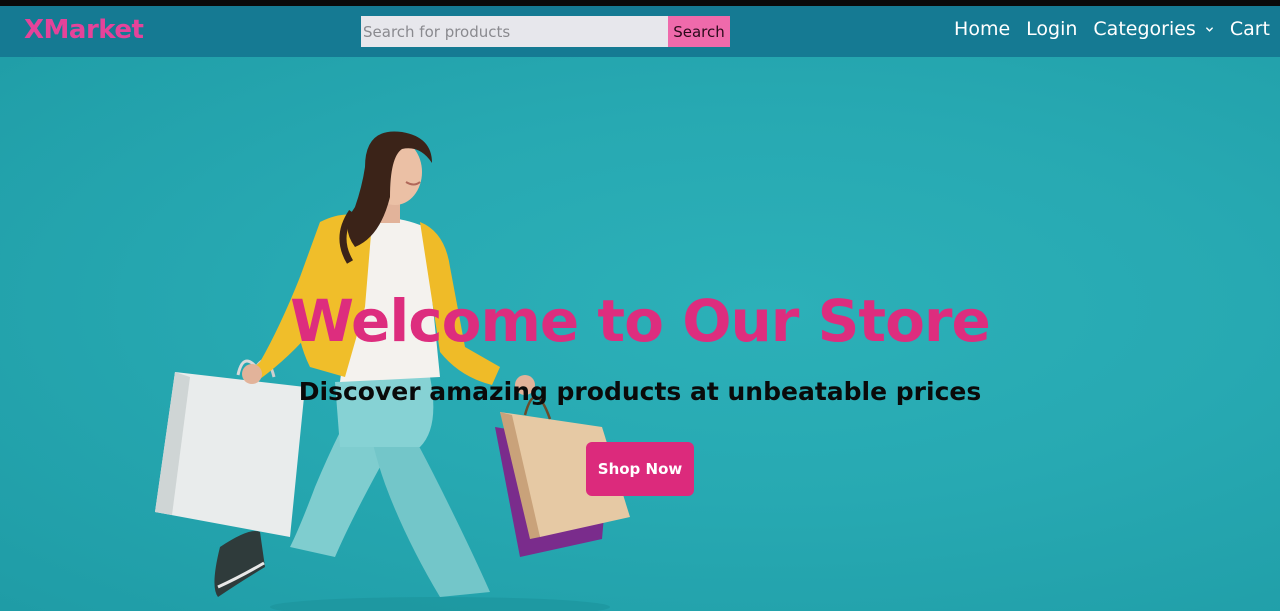 The image size is (1280, 611). I want to click on search-form: Search, so click(545, 31).